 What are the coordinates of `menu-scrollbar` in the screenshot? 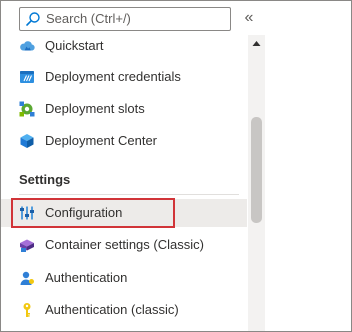 It's located at (256, 183).